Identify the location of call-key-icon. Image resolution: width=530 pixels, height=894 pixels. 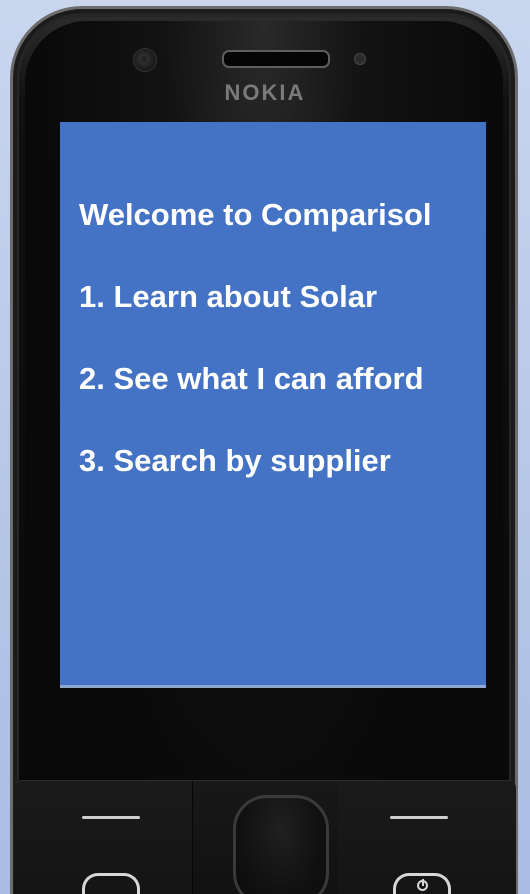
(111, 883).